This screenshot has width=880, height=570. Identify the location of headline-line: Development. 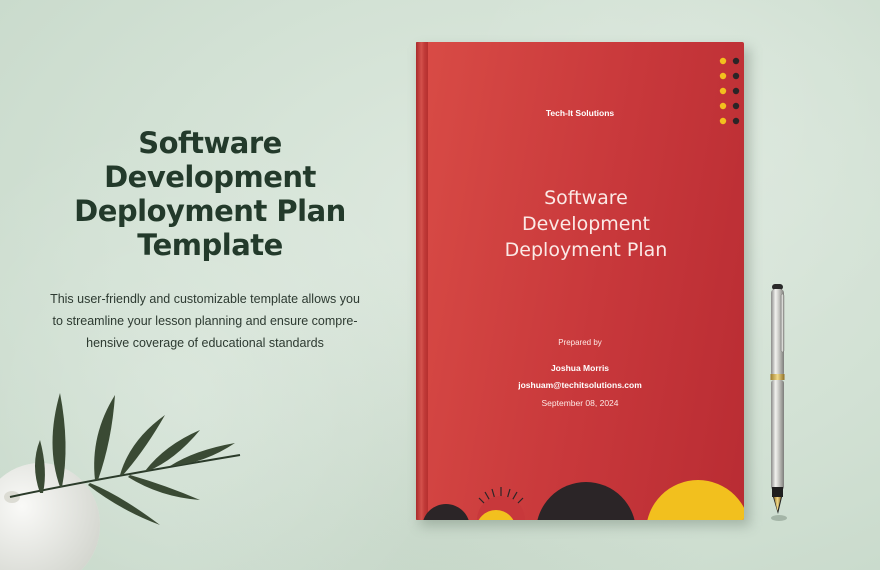
(210, 177).